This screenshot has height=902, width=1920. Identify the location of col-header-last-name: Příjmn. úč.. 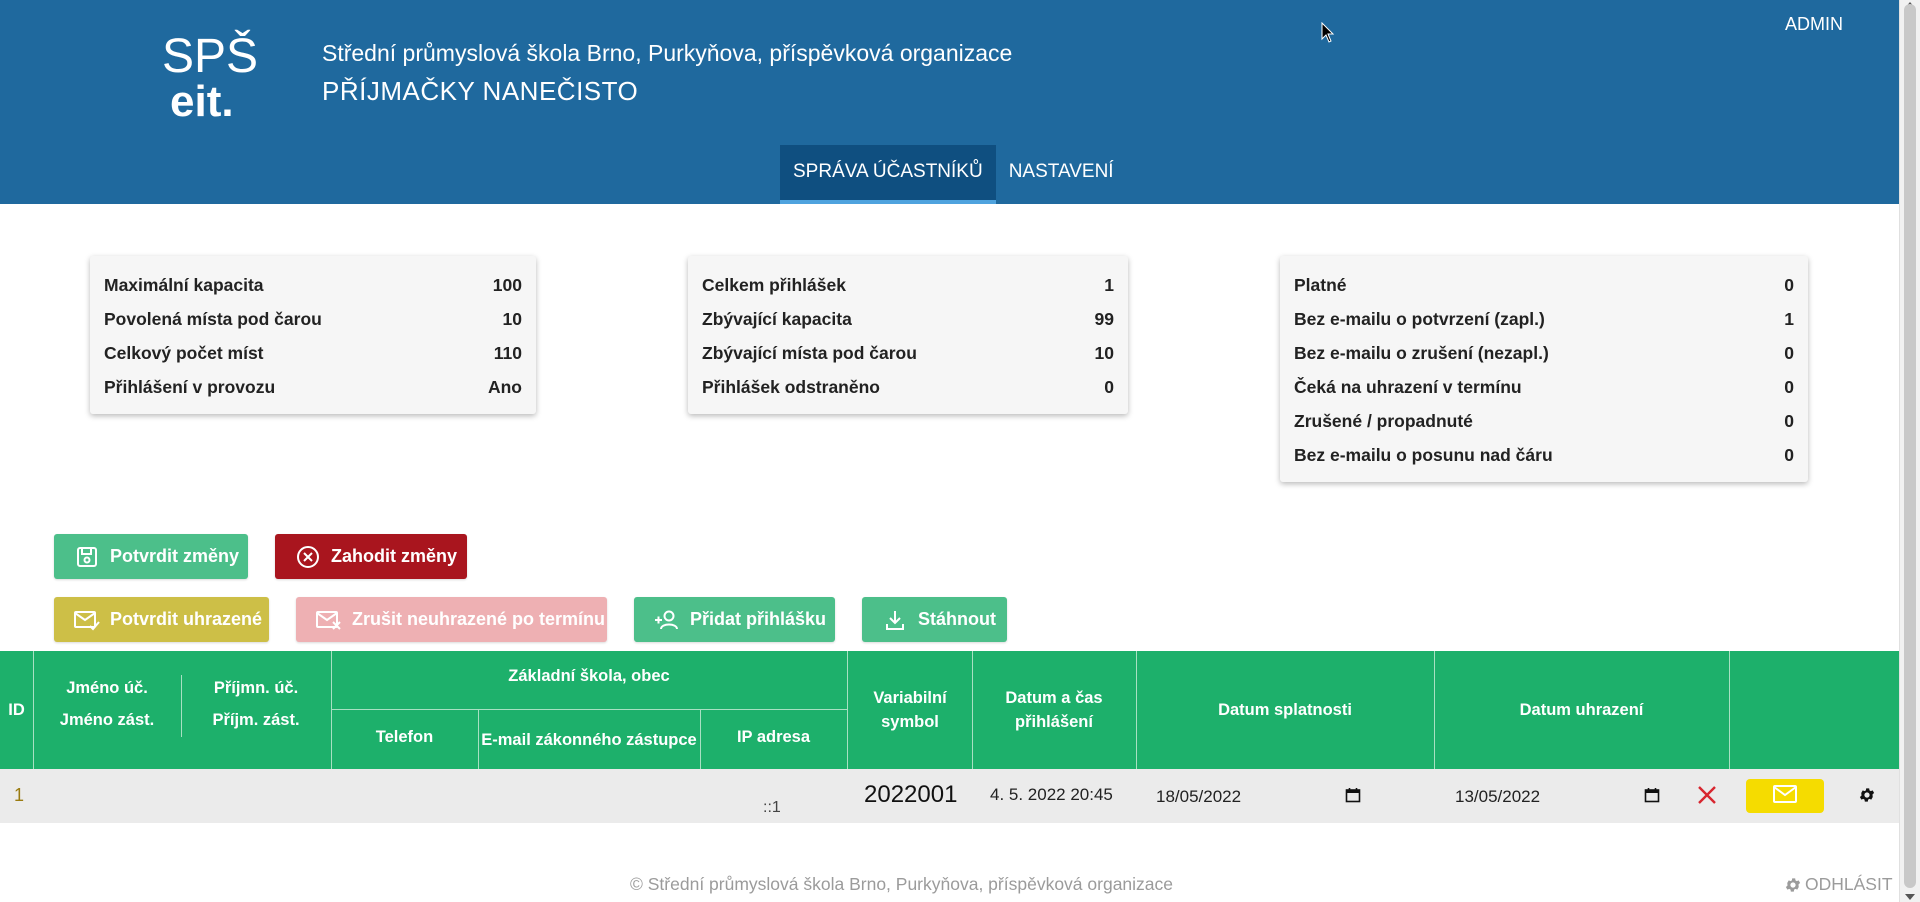
(256, 688).